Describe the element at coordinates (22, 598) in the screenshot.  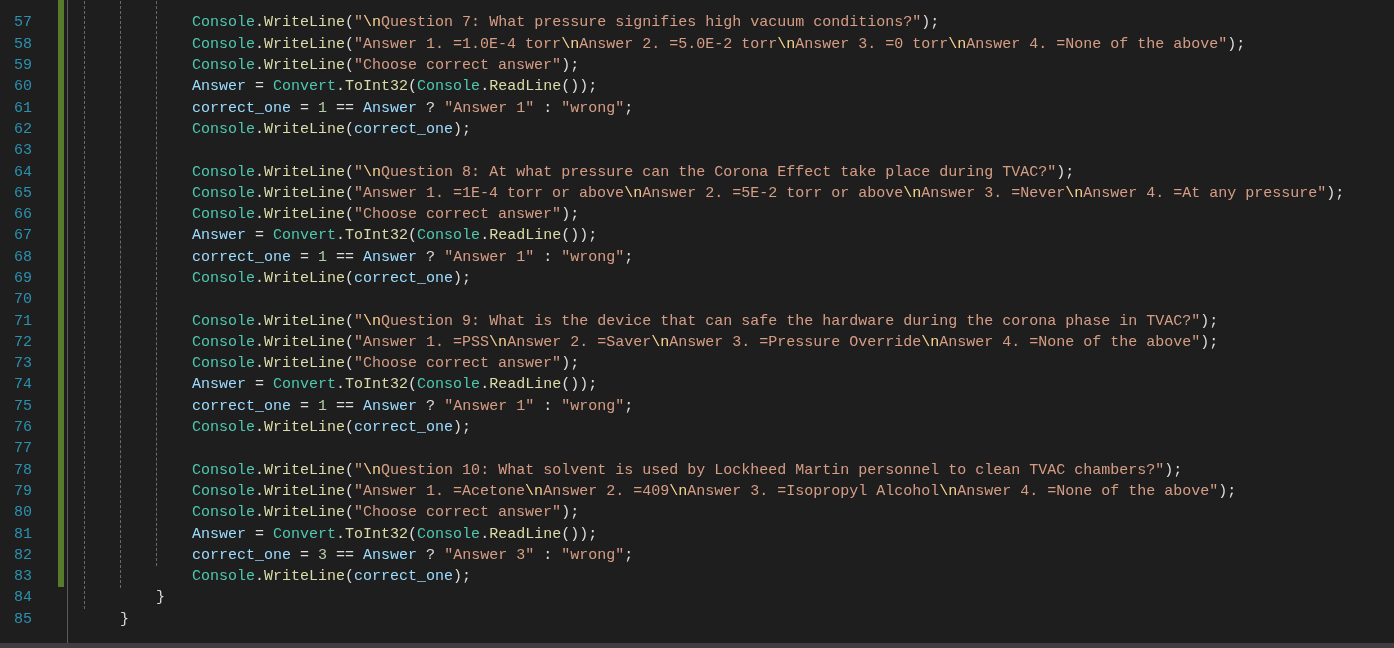
I see `line-number: 84` at that location.